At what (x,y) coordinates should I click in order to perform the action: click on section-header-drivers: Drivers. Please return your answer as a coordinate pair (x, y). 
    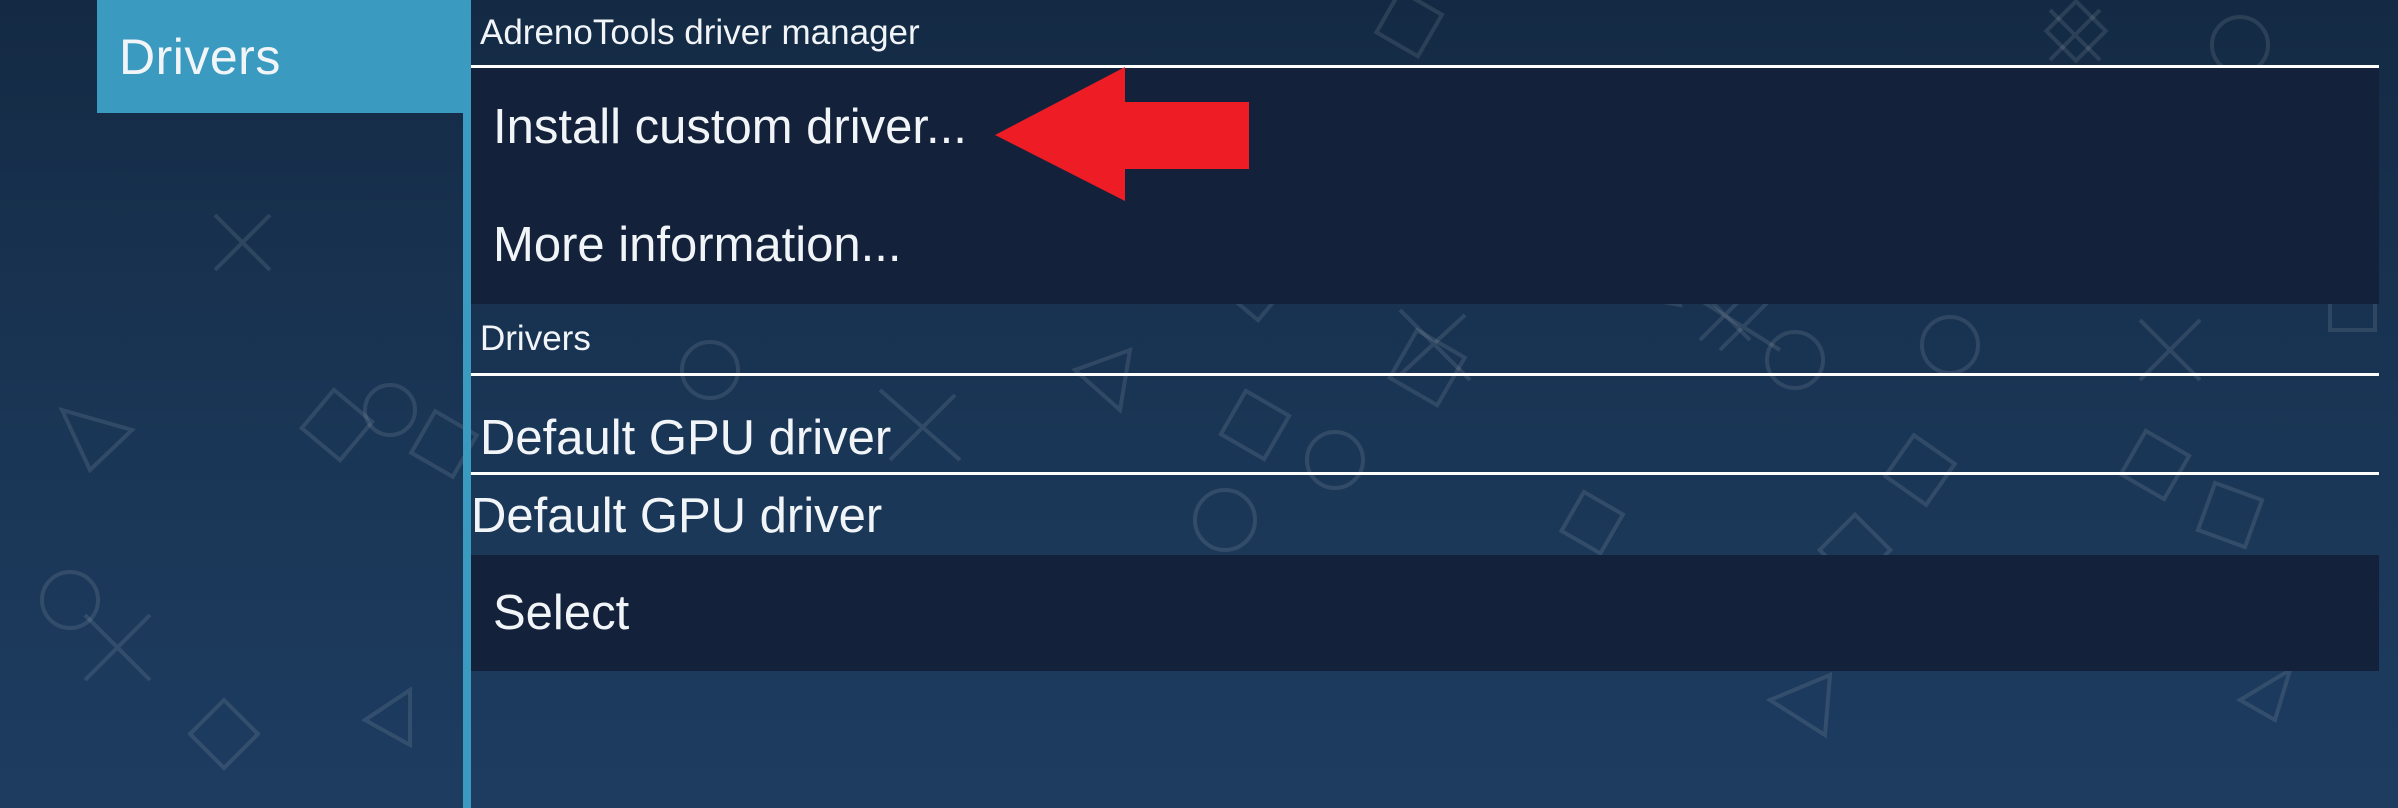
    Looking at the image, I should click on (1425, 340).